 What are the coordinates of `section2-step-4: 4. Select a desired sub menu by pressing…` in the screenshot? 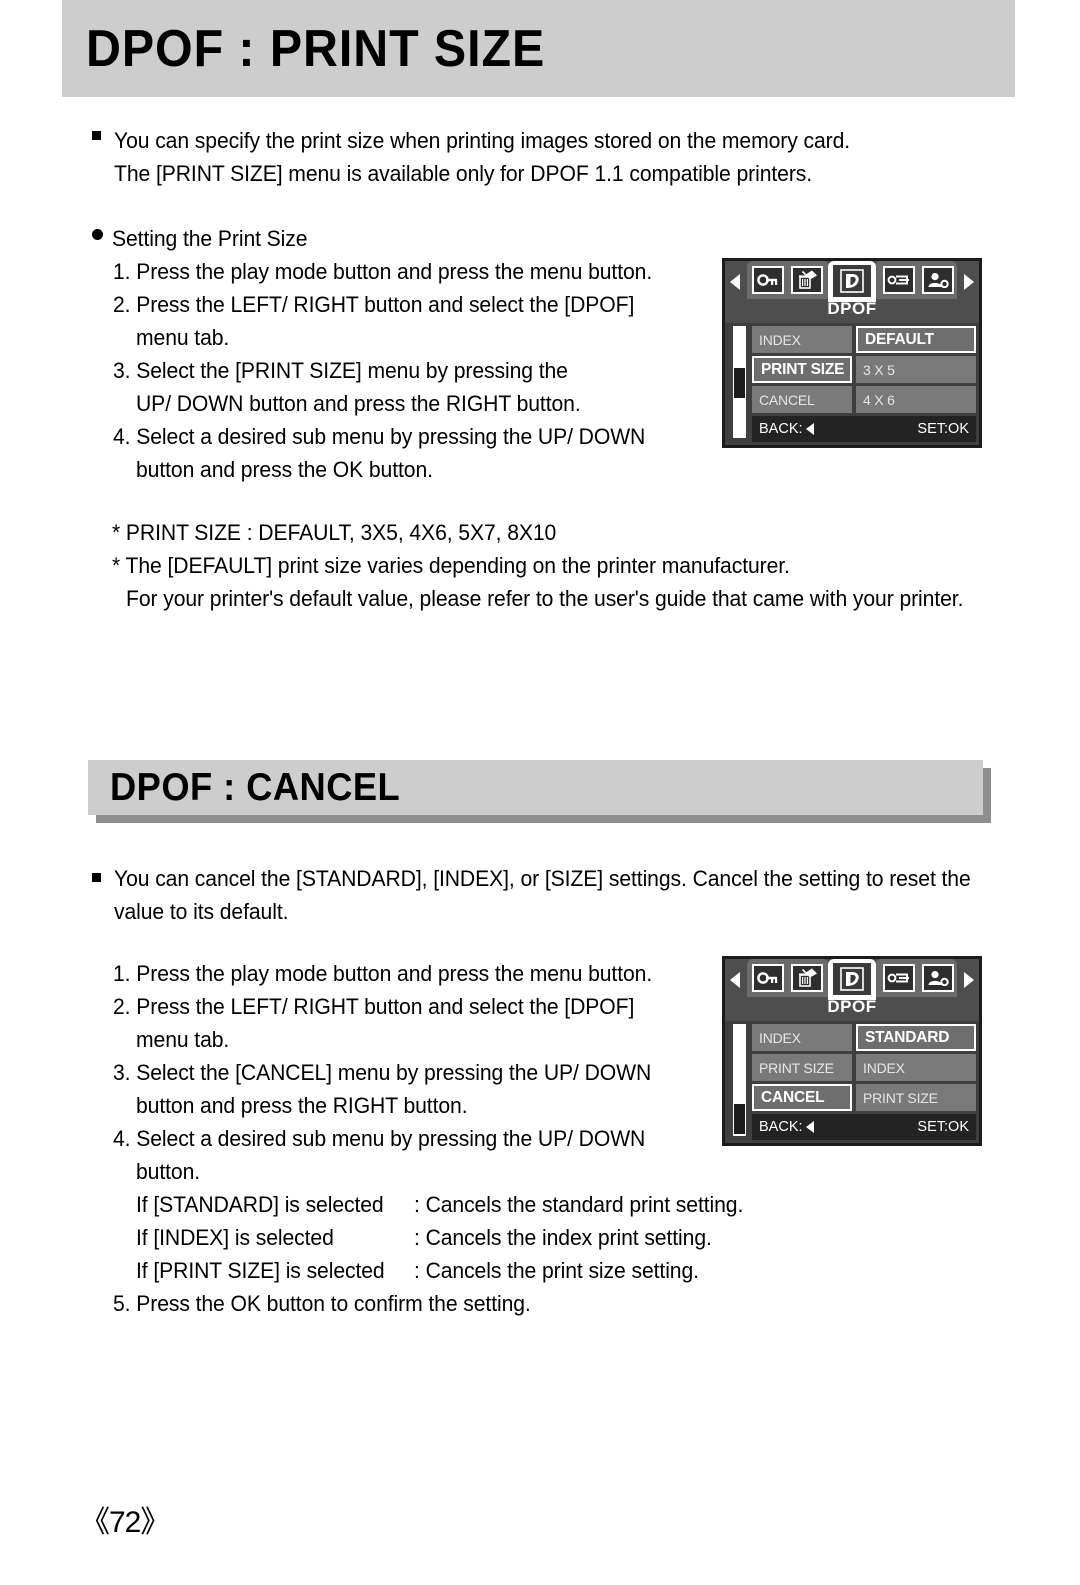 It's located at (379, 1138).